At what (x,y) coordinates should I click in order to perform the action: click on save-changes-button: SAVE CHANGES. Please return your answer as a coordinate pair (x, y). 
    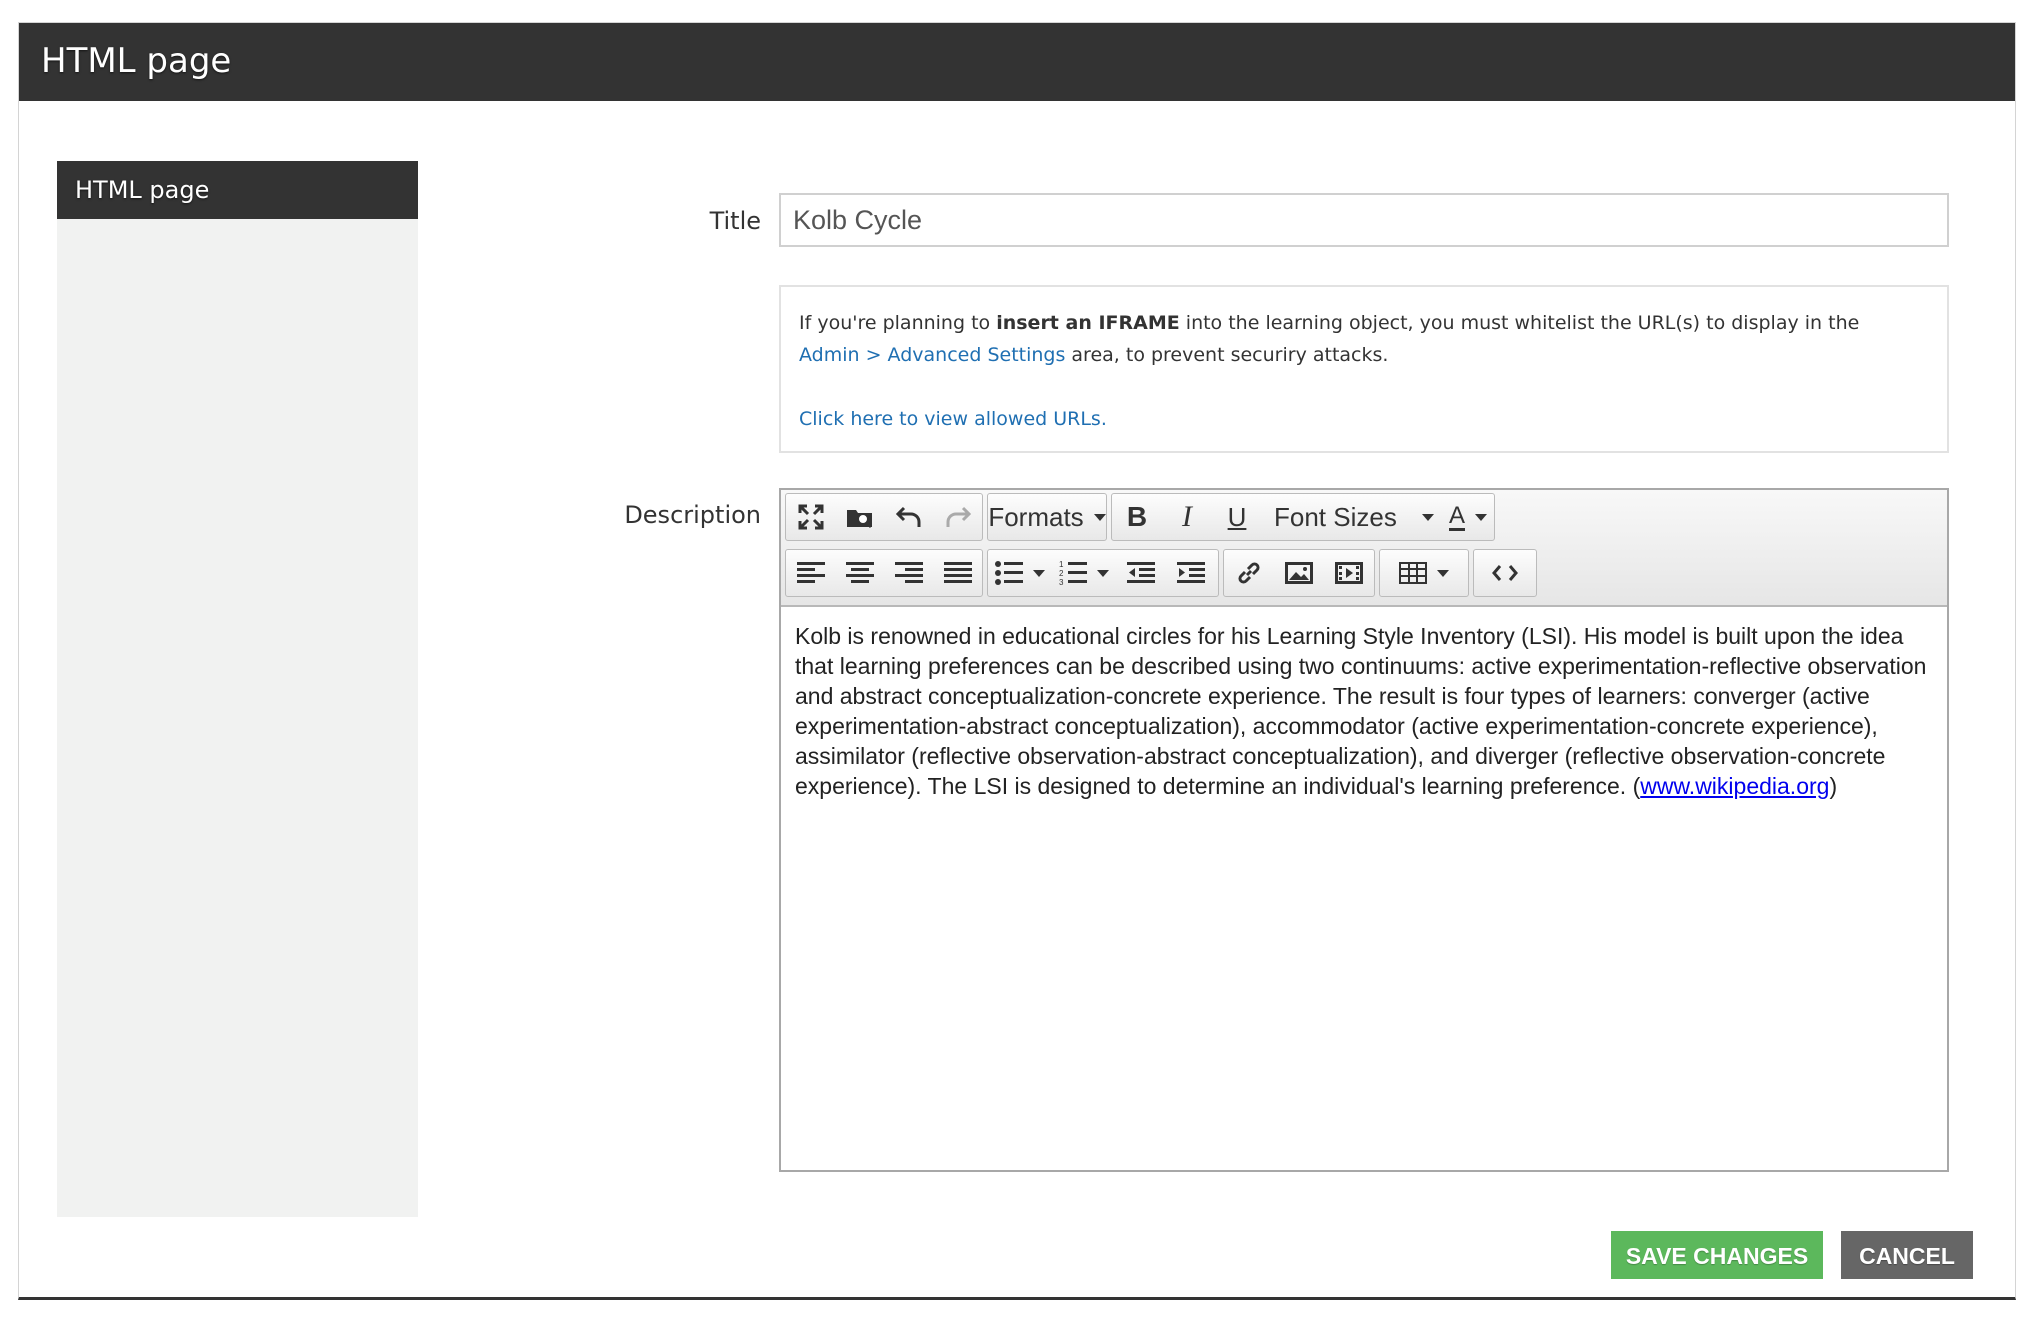
    Looking at the image, I should click on (1717, 1255).